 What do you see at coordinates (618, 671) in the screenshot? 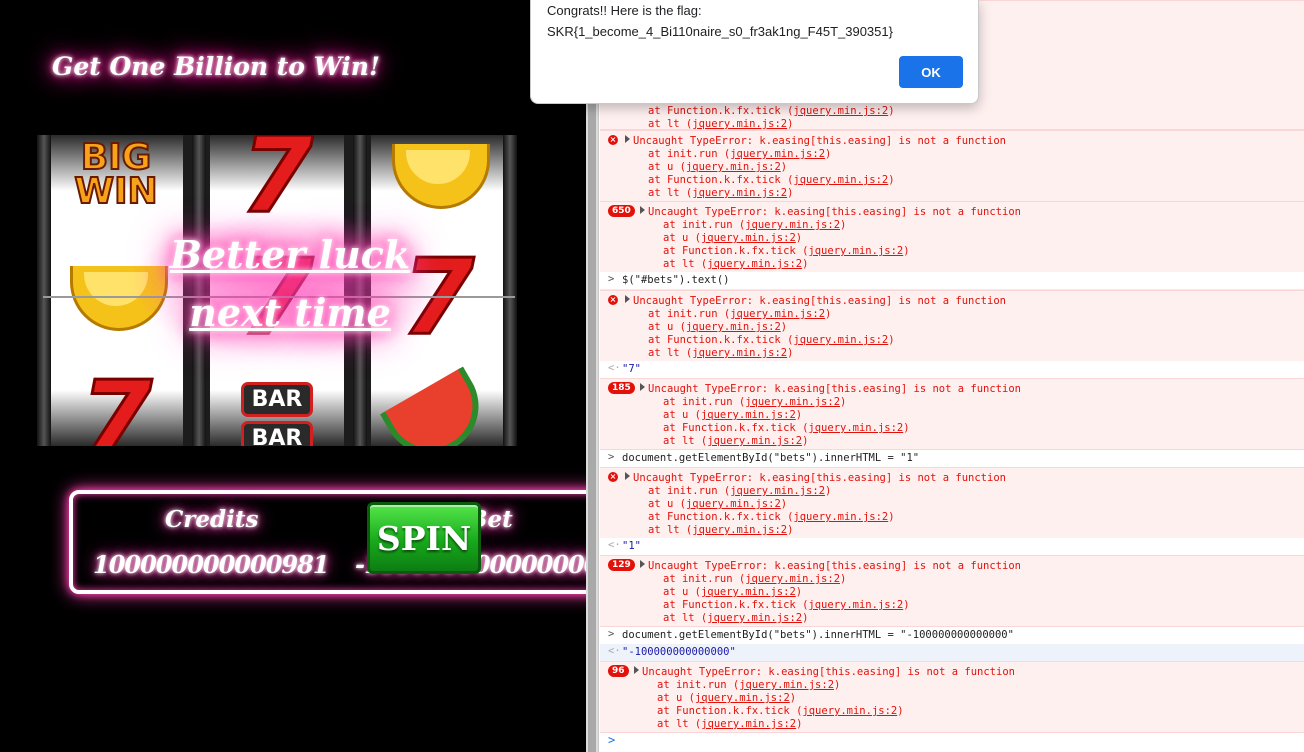
I see `repeat-count-badge: 96` at bounding box center [618, 671].